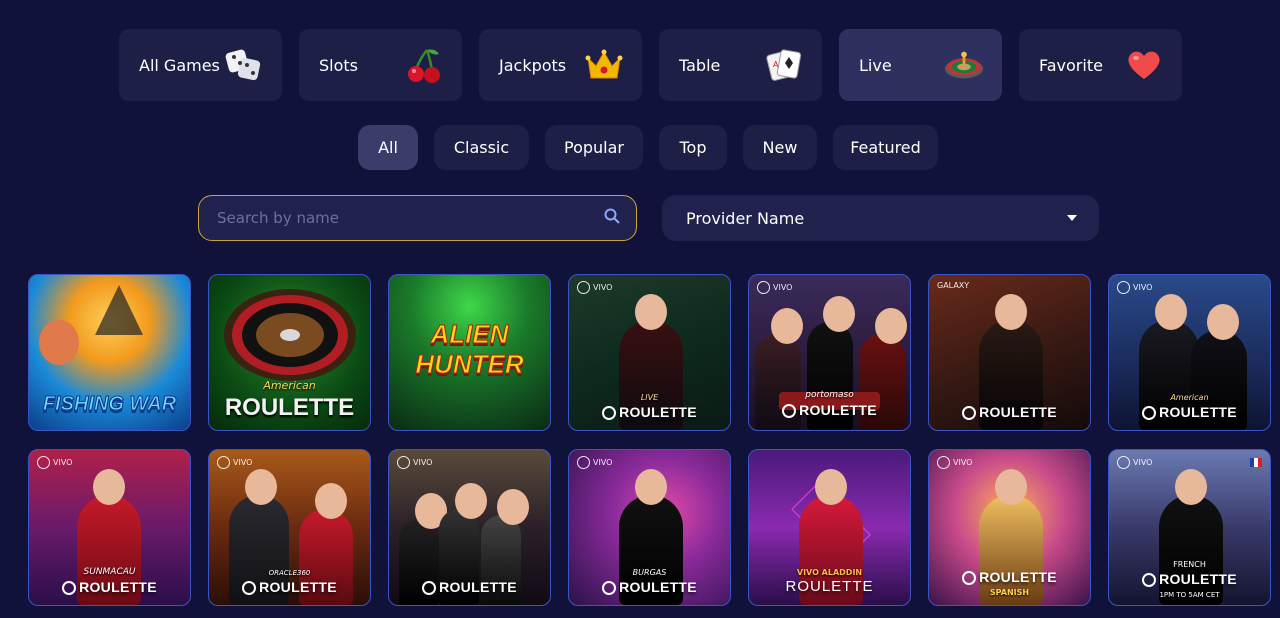  What do you see at coordinates (533, 65) in the screenshot?
I see `category-label: Jackpots` at bounding box center [533, 65].